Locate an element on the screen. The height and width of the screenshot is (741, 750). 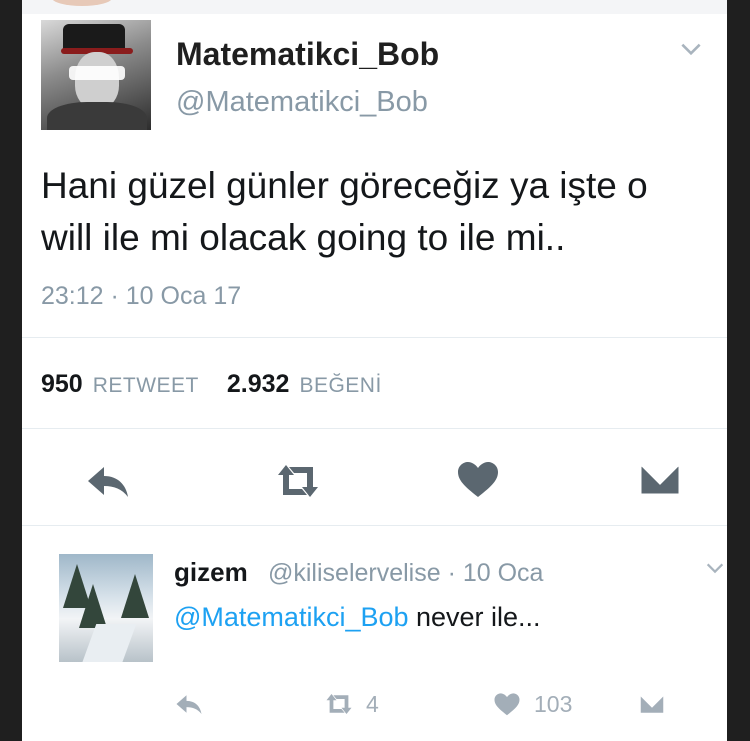
avatar-face is located at coordinates (97, 80).